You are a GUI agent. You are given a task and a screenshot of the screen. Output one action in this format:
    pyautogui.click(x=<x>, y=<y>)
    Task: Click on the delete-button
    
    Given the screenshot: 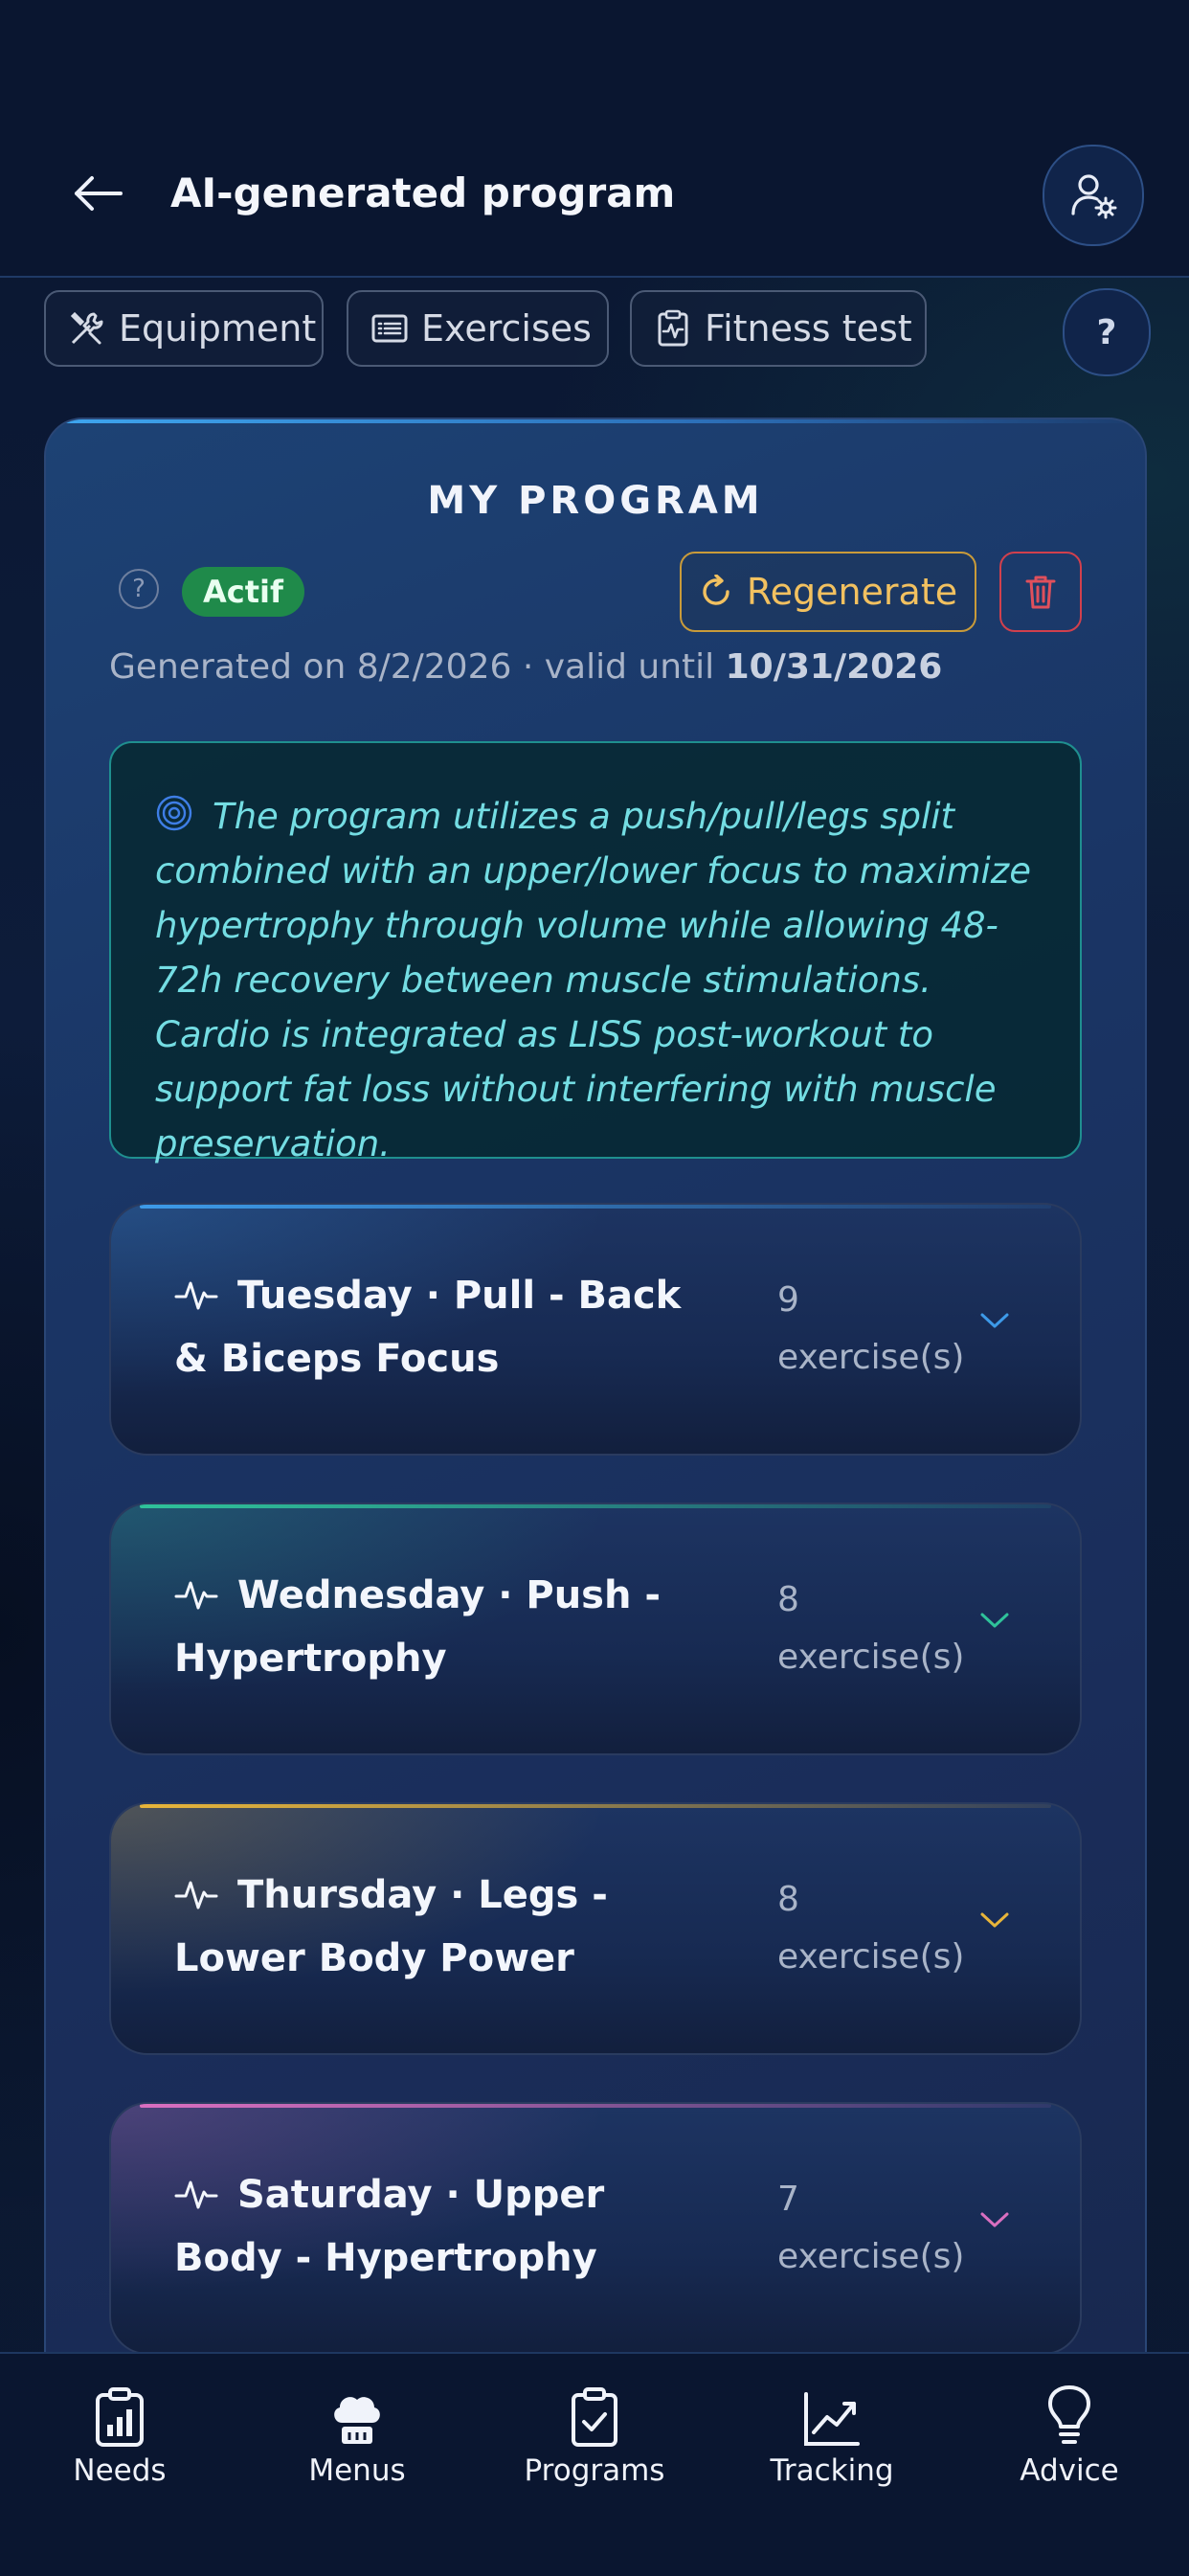 What is the action you would take?
    pyautogui.click(x=1040, y=592)
    